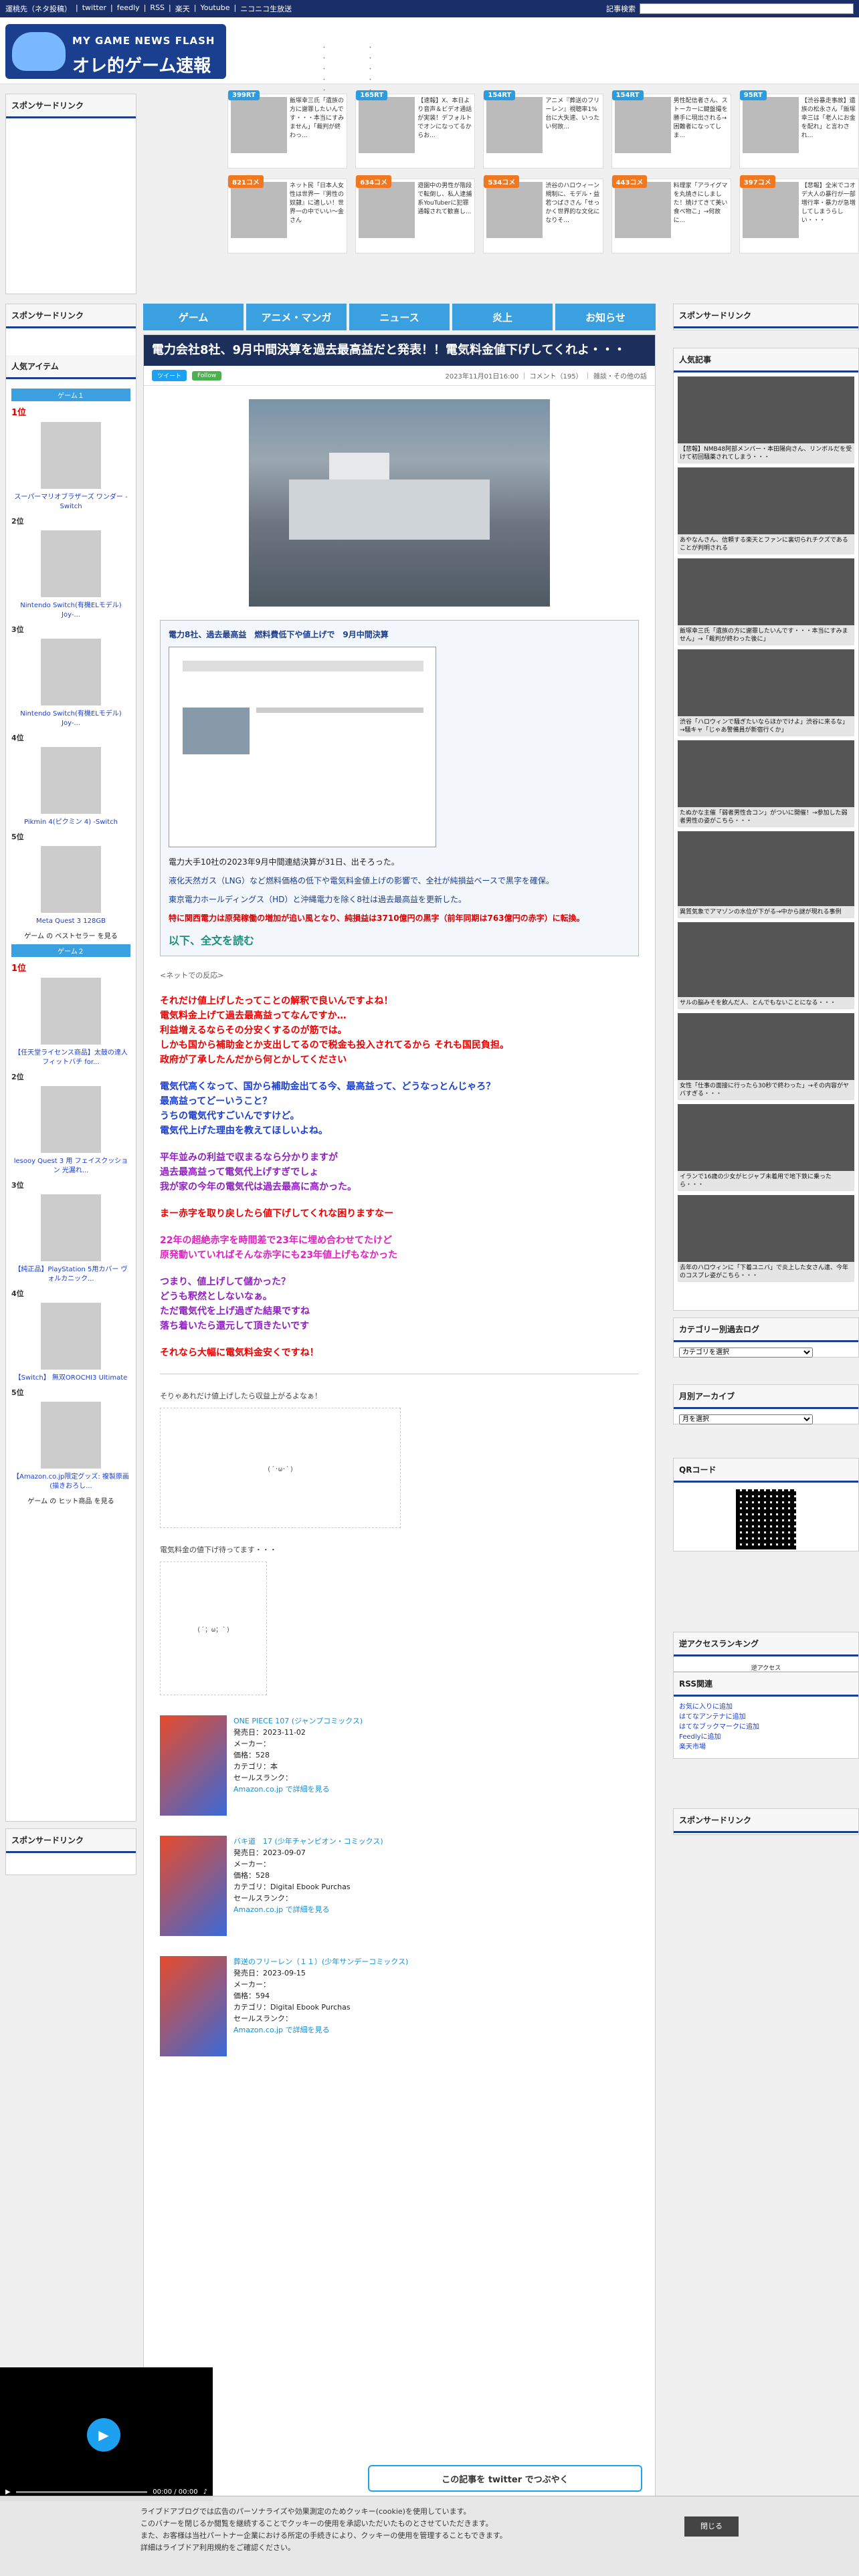  I want to click on rank-name: Pikmin 4(ピクミン 4) -Switch, so click(71, 823).